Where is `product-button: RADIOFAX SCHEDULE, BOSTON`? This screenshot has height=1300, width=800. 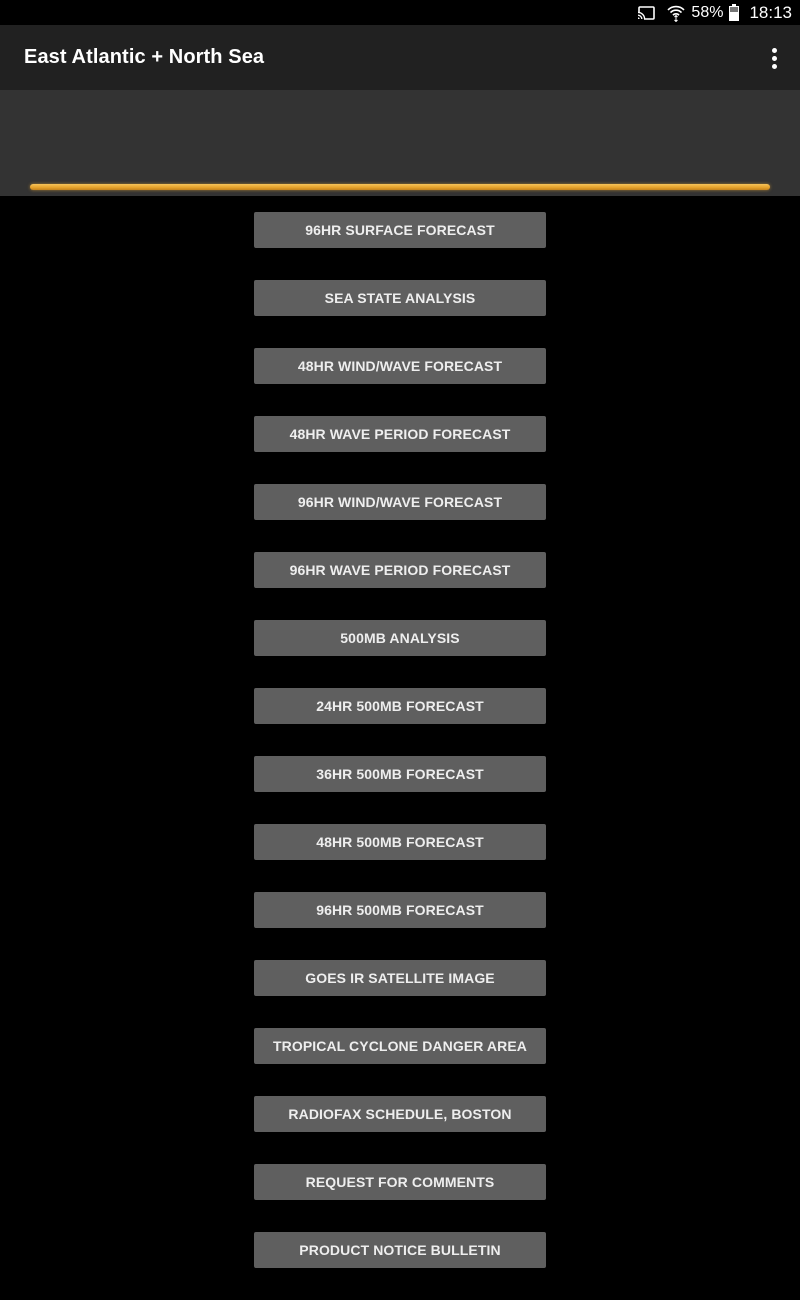
product-button: RADIOFAX SCHEDULE, BOSTON is located at coordinates (400, 1114).